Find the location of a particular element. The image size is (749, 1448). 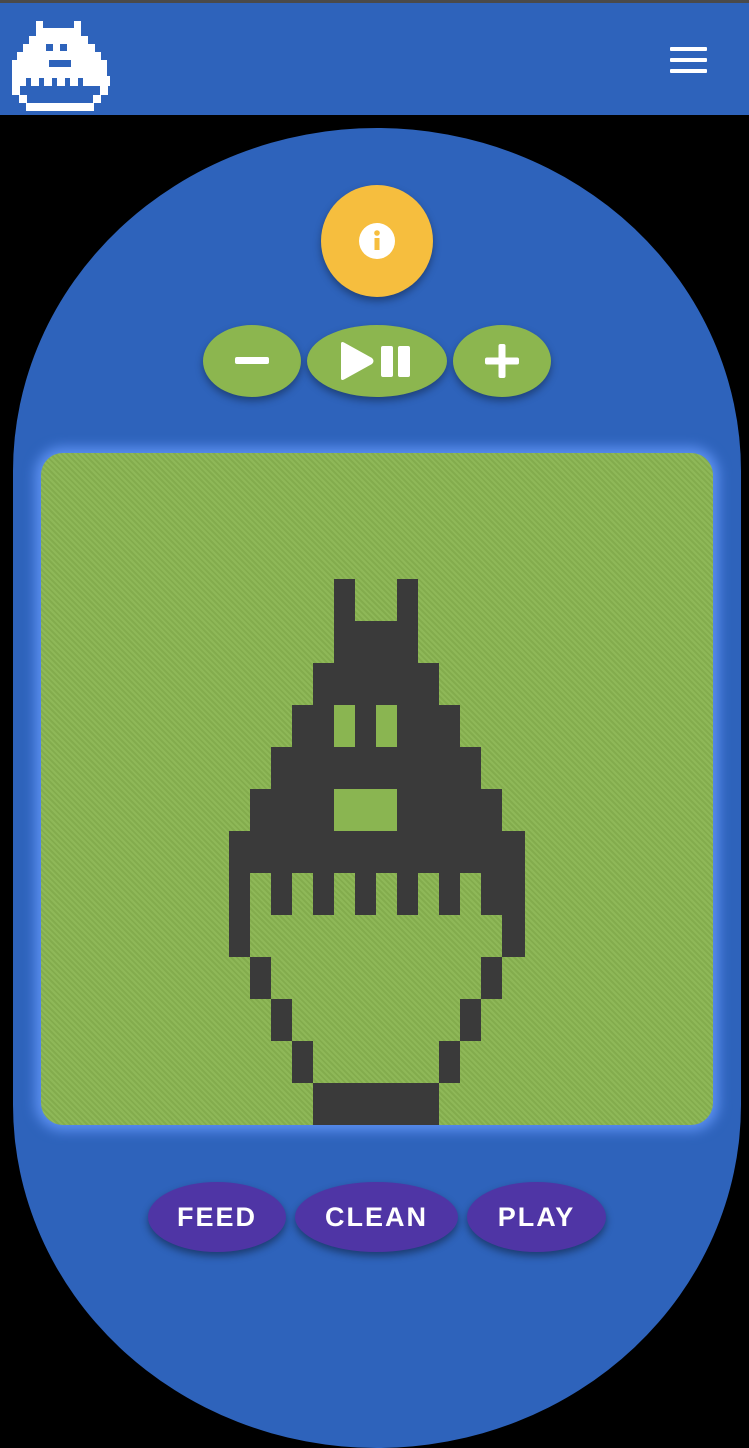

minus-button is located at coordinates (252, 361).